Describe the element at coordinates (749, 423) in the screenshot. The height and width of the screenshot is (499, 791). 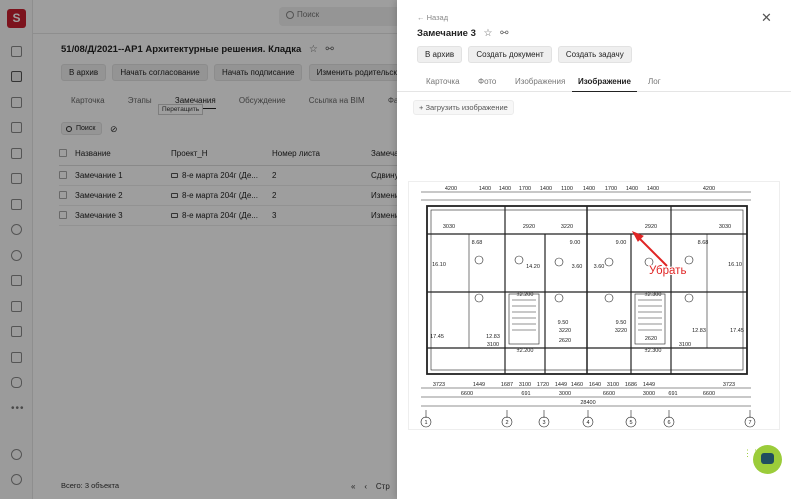
I see `axis-label: 7` at that location.